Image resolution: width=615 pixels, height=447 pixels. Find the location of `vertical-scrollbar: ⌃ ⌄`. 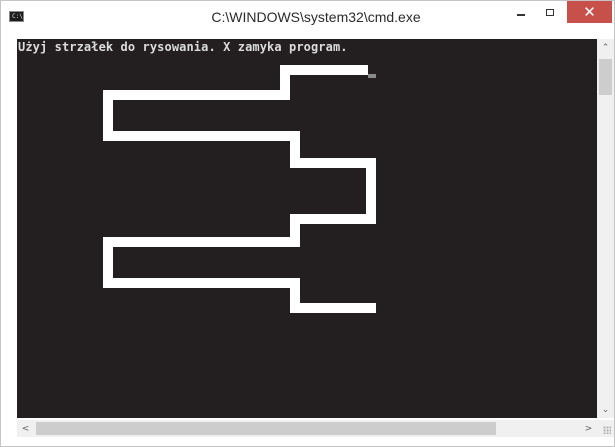

vertical-scrollbar: ⌃ ⌄ is located at coordinates (605, 228).